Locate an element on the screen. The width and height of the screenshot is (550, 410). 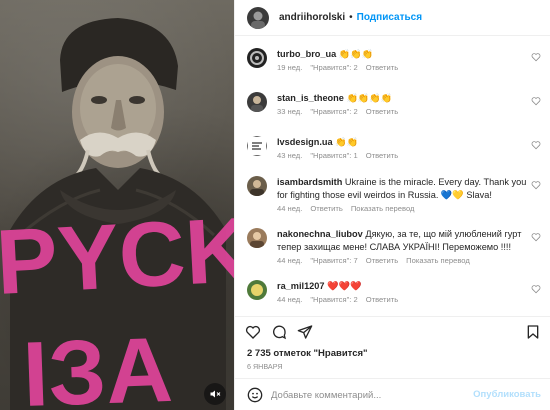
author-avatar is located at coordinates (258, 17).